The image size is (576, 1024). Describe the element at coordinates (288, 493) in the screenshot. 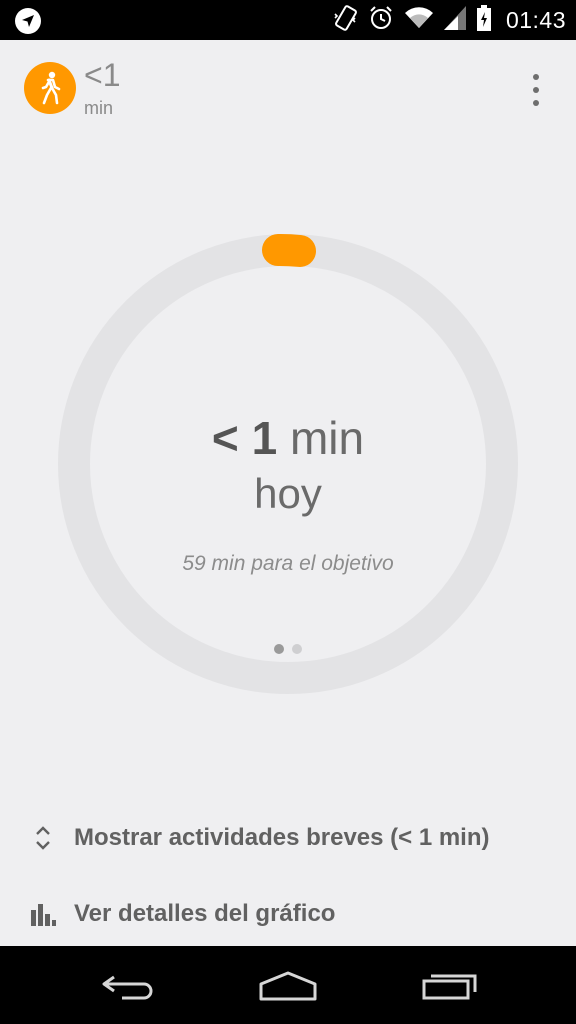

I see `ring-day-label: hoy` at that location.